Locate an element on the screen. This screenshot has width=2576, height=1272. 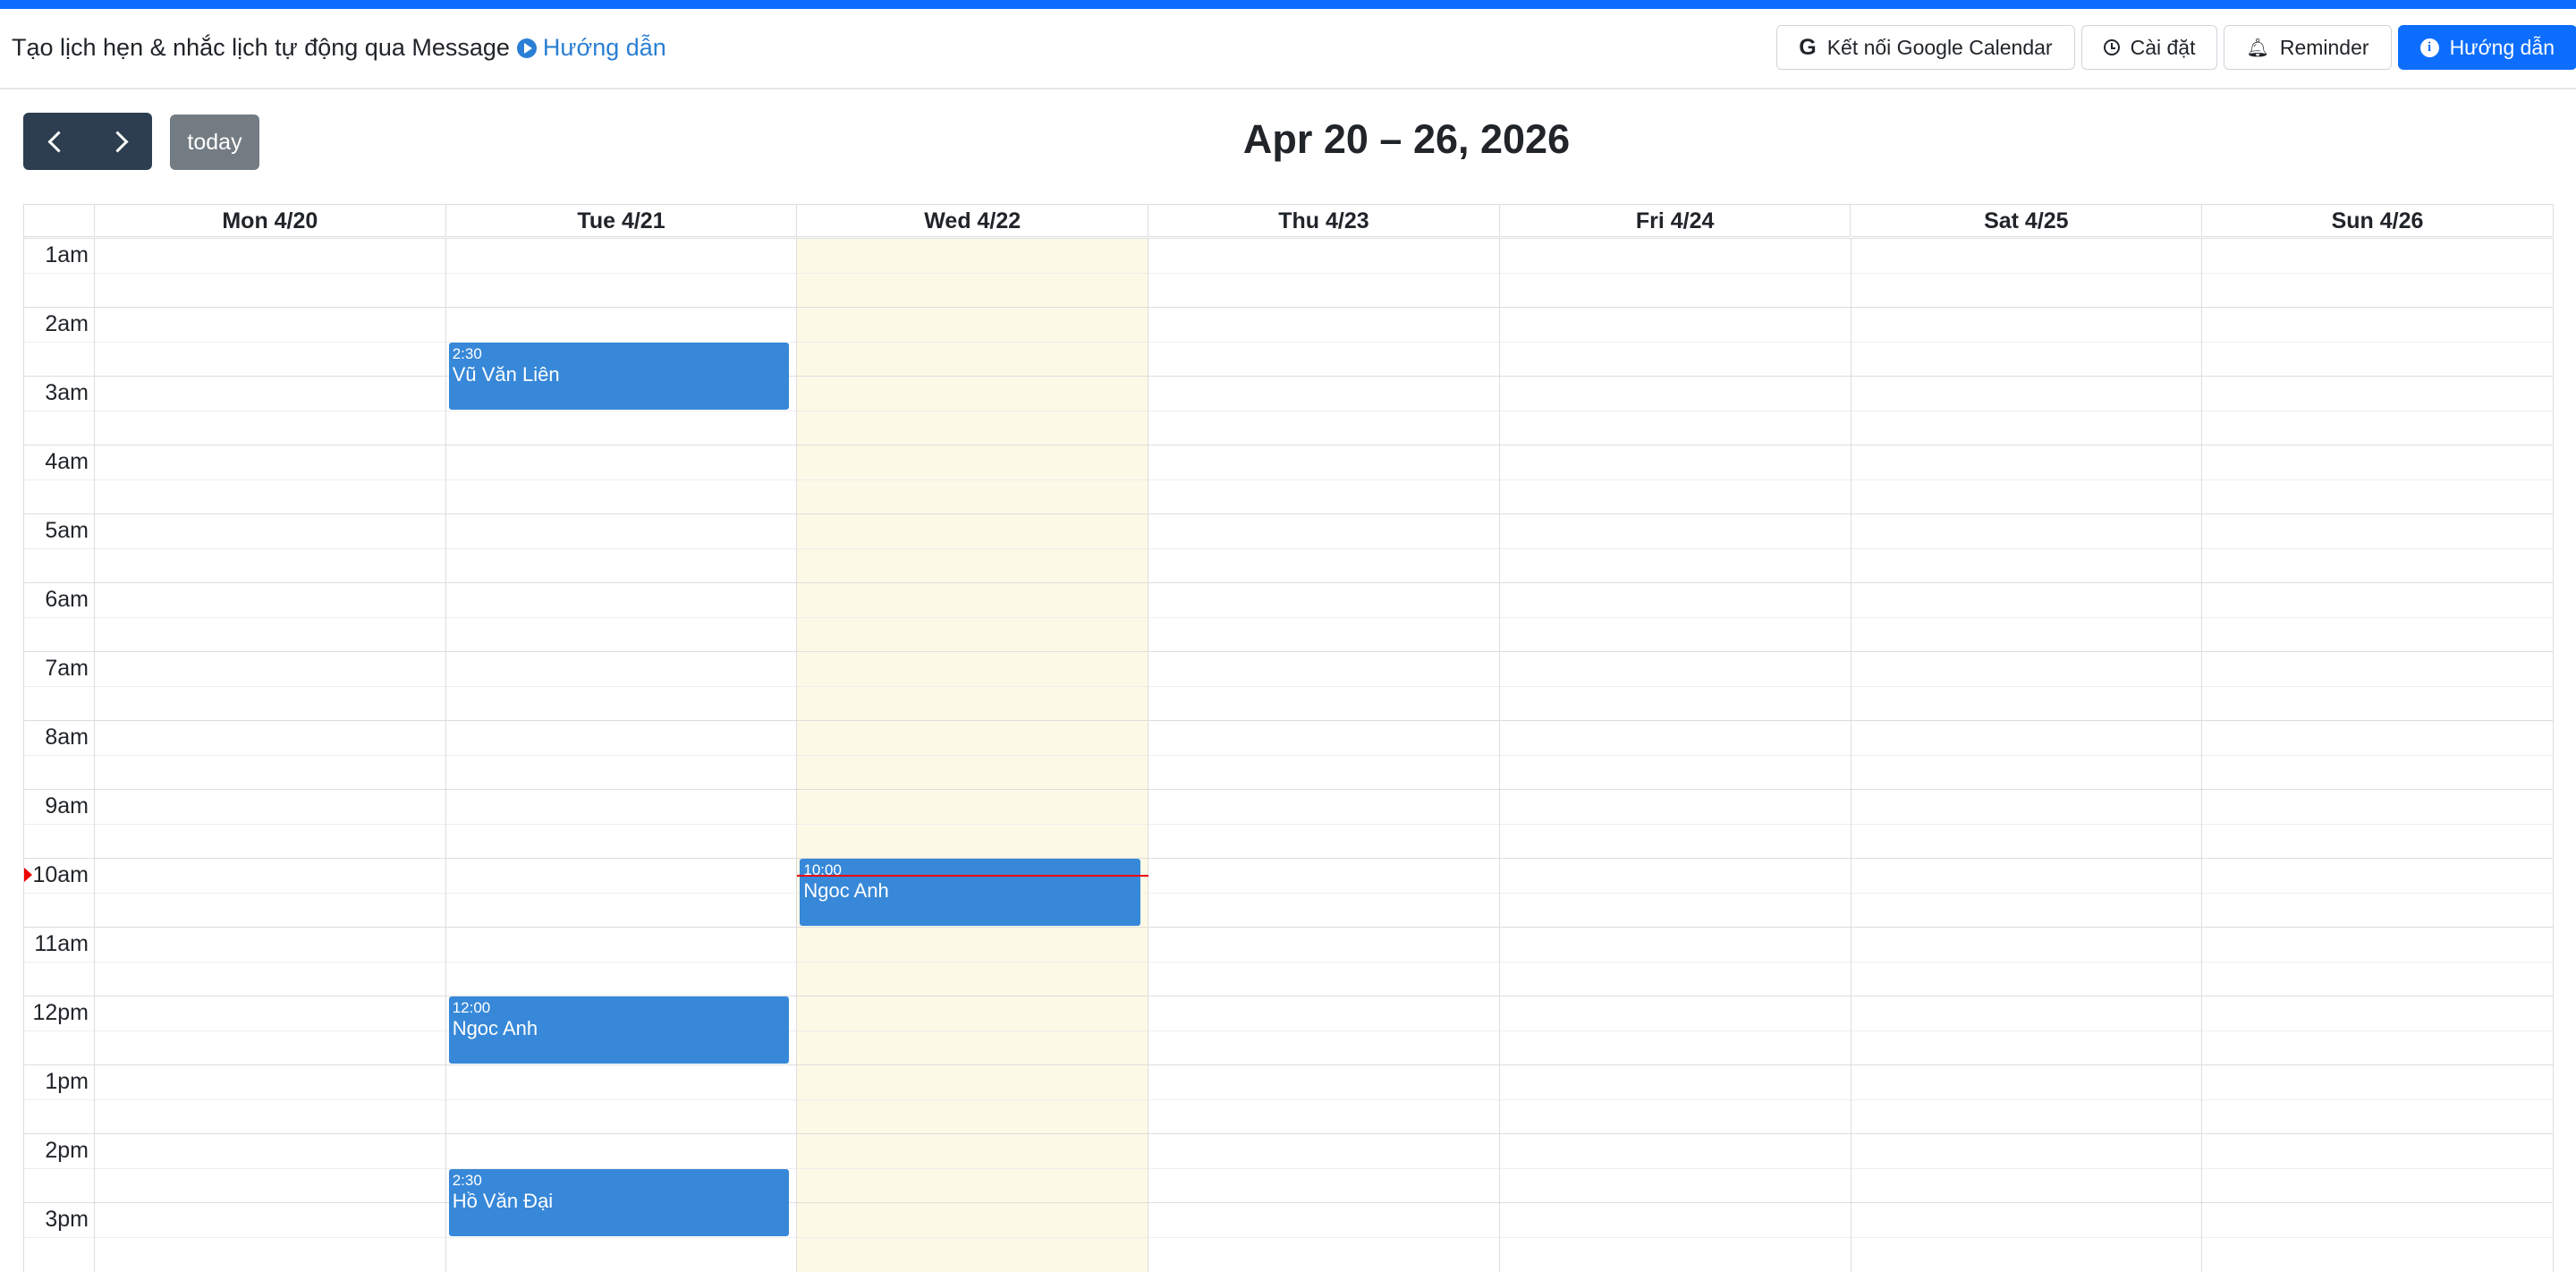
calendar-event: 12:00 Ngoc Anh is located at coordinates (619, 1030).